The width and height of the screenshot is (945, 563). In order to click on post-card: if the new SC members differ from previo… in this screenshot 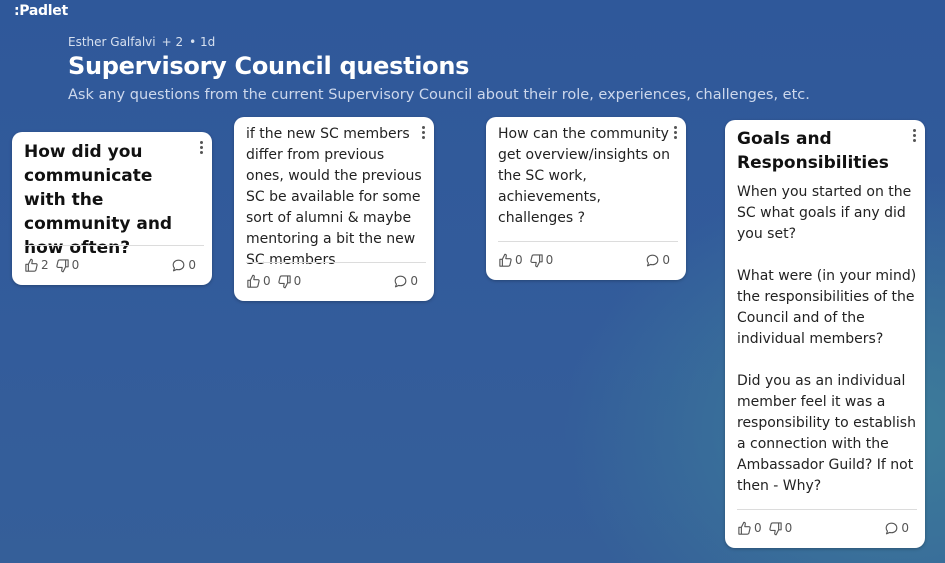, I will do `click(334, 209)`.